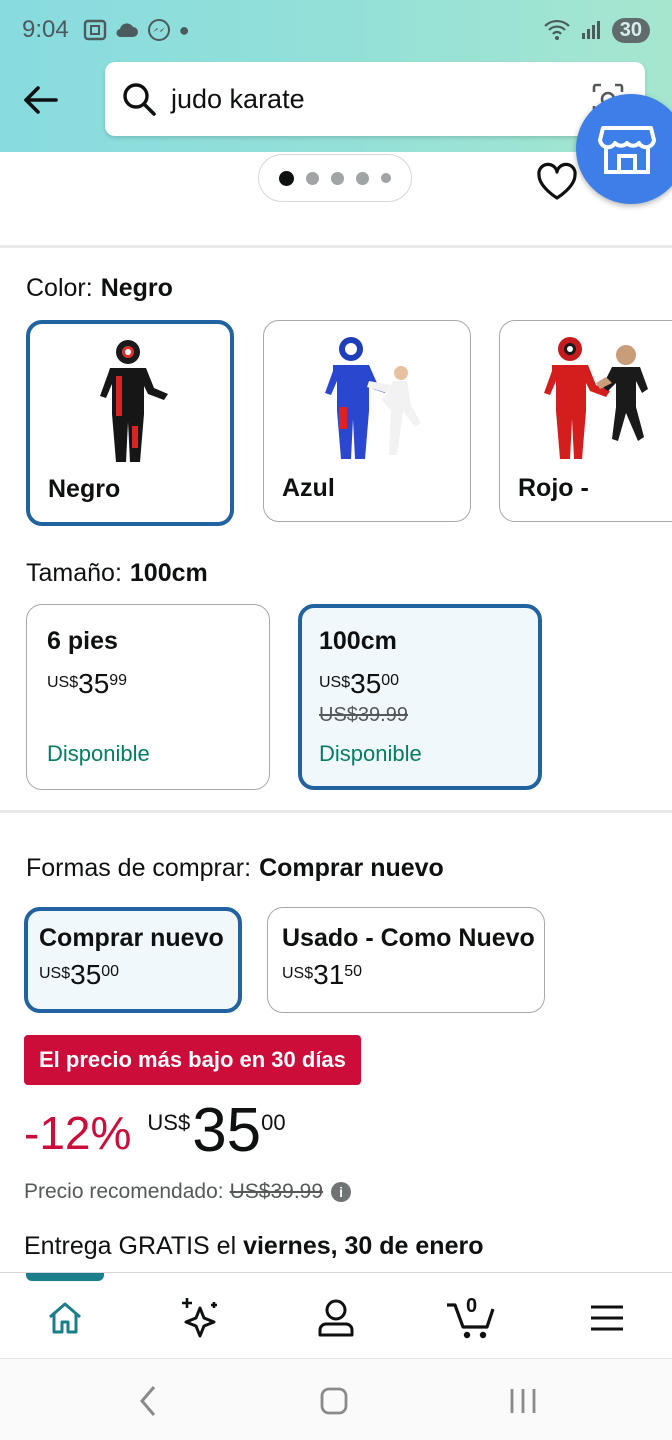 This screenshot has width=672, height=1440. Describe the element at coordinates (363, 1246) in the screenshot. I see `delivery-date: viernes, 30 de enero` at that location.